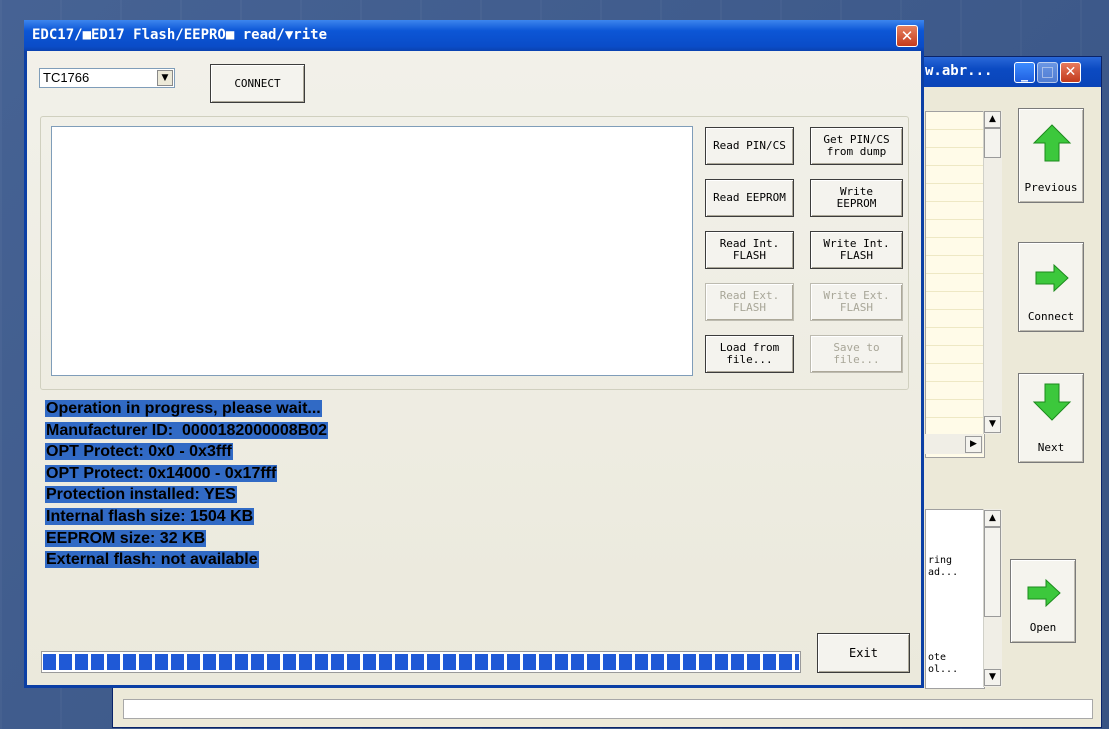 This screenshot has width=1109, height=729. I want to click on read-eeprom-button: Read EEPROM, so click(749, 198).